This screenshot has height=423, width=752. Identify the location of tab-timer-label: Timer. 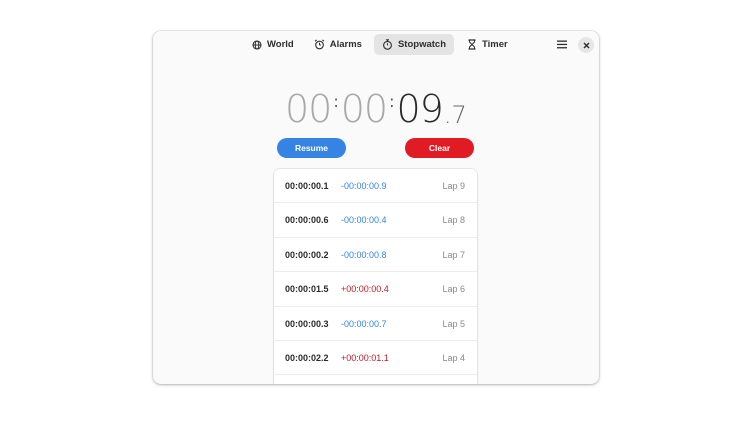
(495, 44).